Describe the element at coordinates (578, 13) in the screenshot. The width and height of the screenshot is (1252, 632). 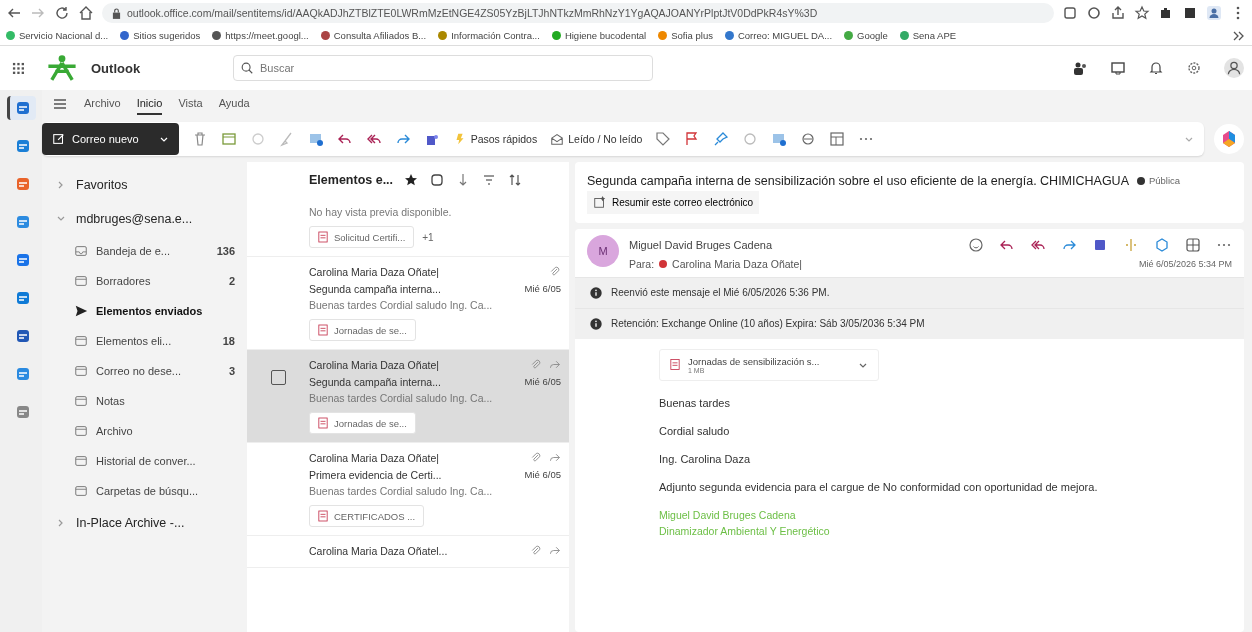
I see `address-bar: outlook.office.com/mail/sentitems/id/AAQkADJhZTBlZTE0LWRmMzEtNGE4ZS05YzBjLTJhNTkzMmRhNzY1YgAQAJOANYrPlptJtV0DdPkR4sY%3D` at that location.